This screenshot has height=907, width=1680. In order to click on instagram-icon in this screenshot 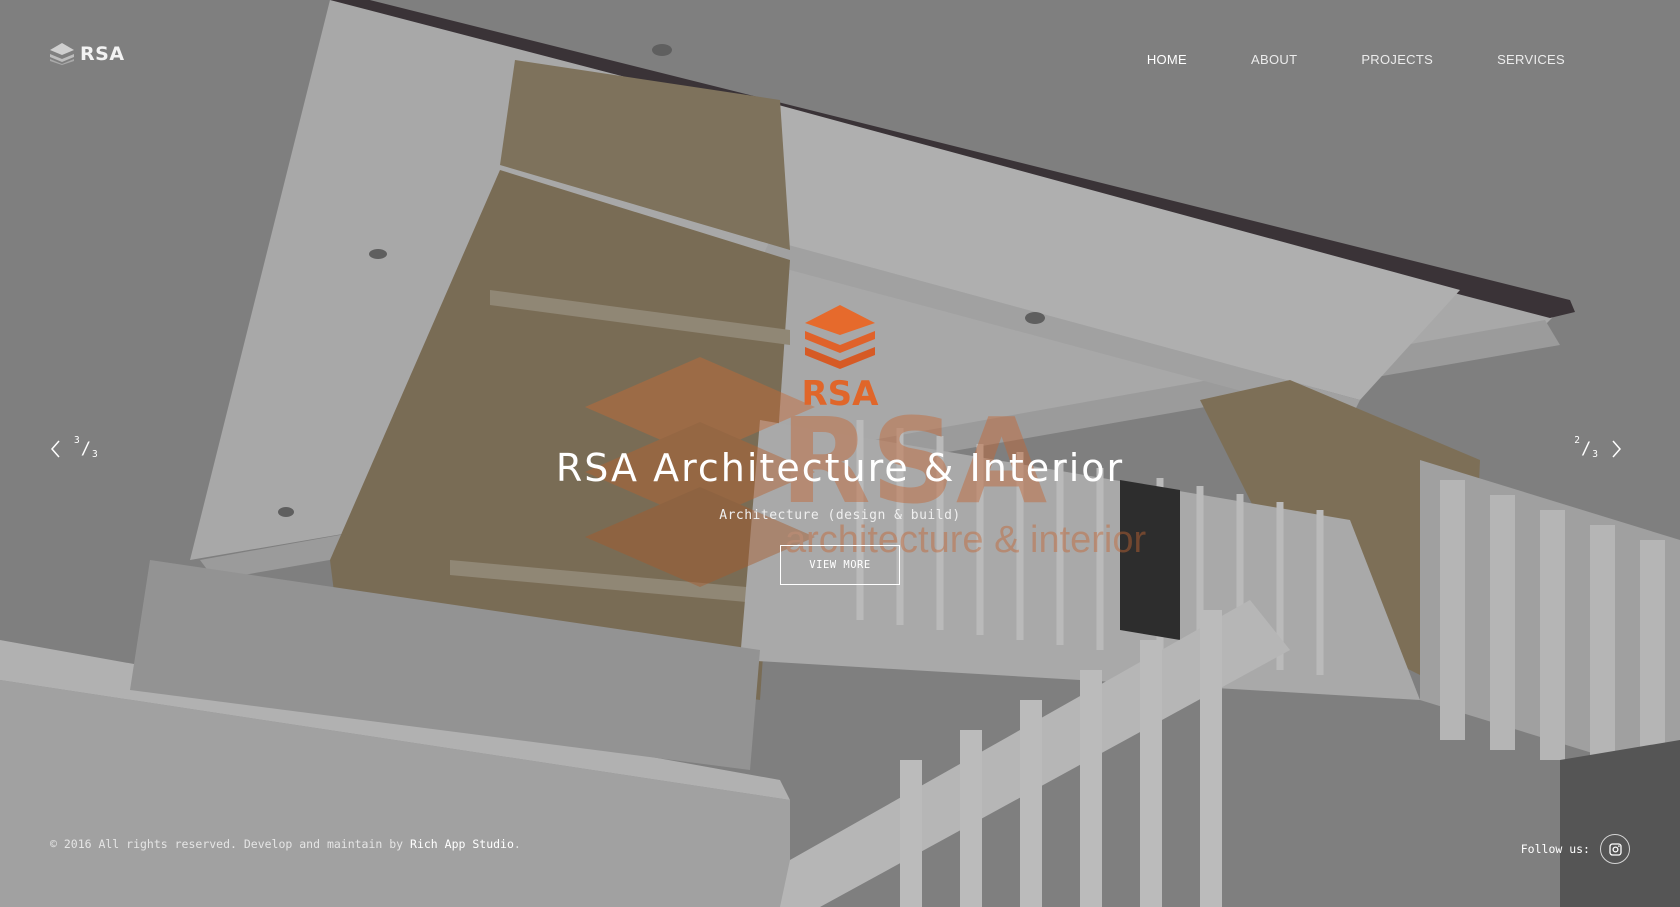, I will do `click(1615, 849)`.